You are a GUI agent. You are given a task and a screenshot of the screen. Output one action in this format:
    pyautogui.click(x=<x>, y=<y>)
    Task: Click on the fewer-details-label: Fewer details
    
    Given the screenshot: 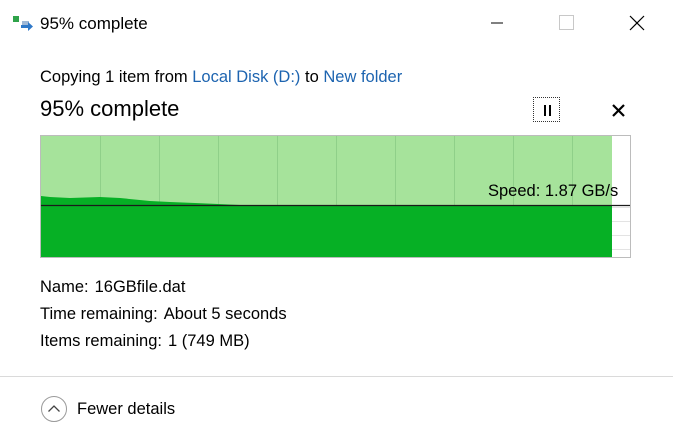 What is the action you would take?
    pyautogui.click(x=126, y=409)
    